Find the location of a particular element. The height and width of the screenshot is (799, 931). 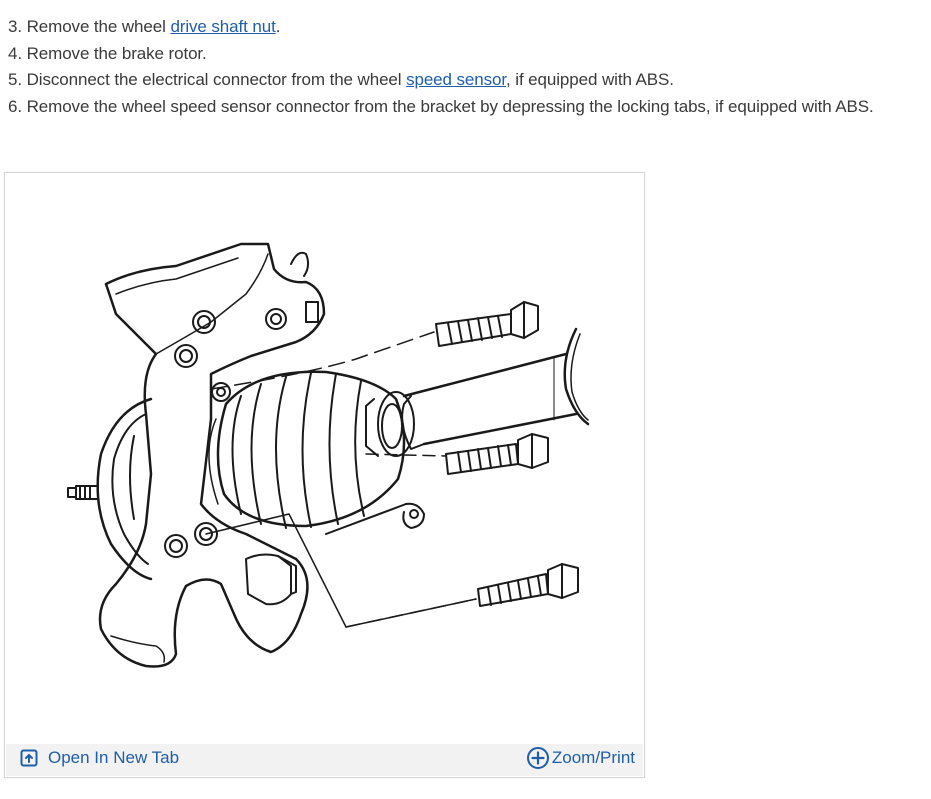

zoom-print-button: Zoom/Print is located at coordinates (580, 758).